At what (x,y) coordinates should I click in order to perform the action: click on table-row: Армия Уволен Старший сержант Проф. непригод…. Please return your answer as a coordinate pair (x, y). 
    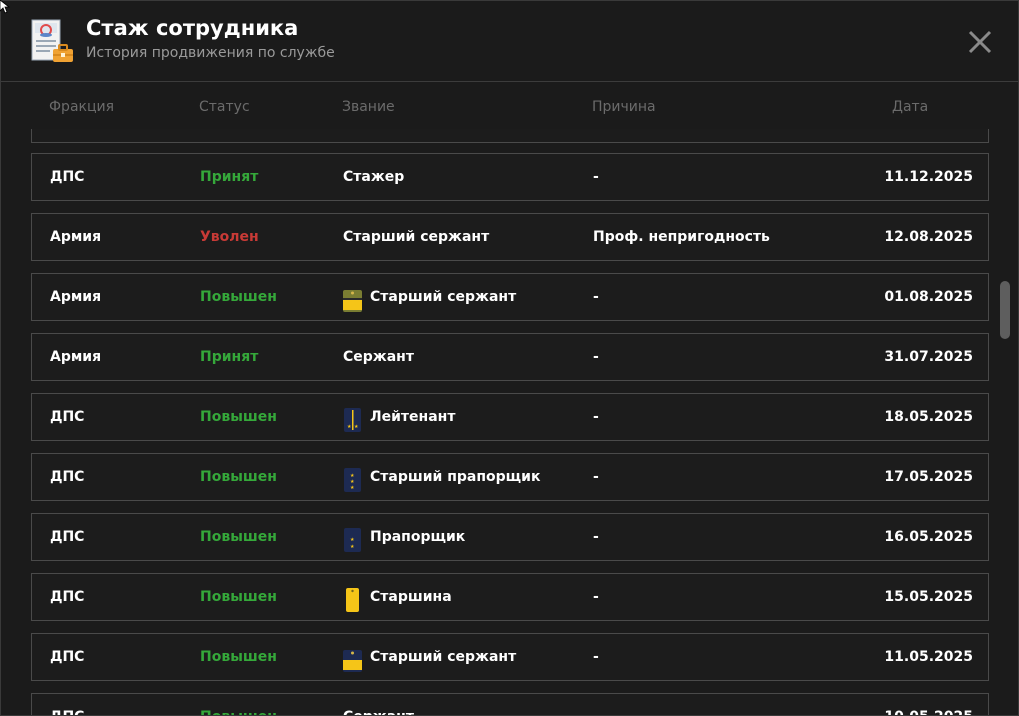
    Looking at the image, I should click on (510, 237).